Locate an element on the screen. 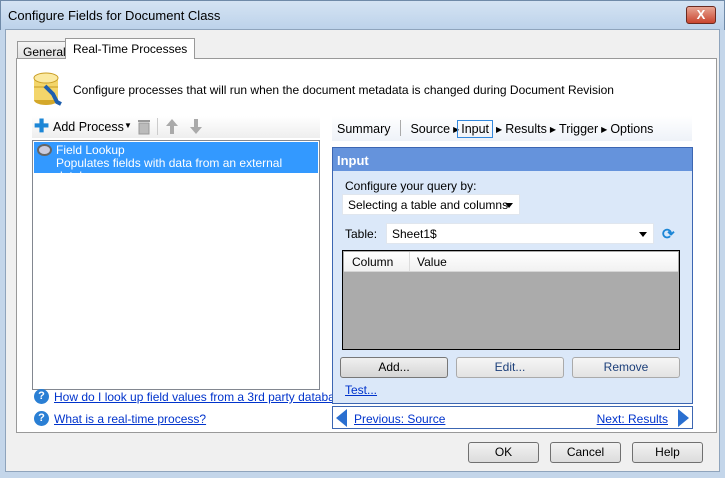 The image size is (725, 478). process-toolbar: ✚ Add Process ▼ is located at coordinates (176, 127).